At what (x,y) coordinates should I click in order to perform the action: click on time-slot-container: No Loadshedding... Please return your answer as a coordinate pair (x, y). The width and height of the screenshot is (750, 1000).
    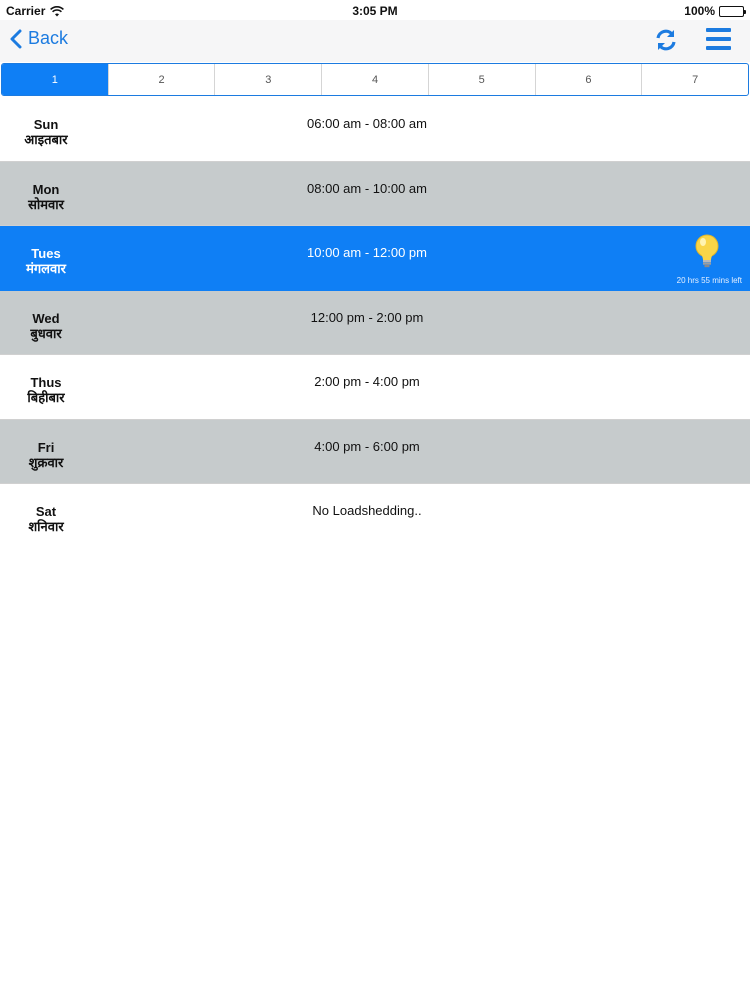
    Looking at the image, I should click on (375, 510).